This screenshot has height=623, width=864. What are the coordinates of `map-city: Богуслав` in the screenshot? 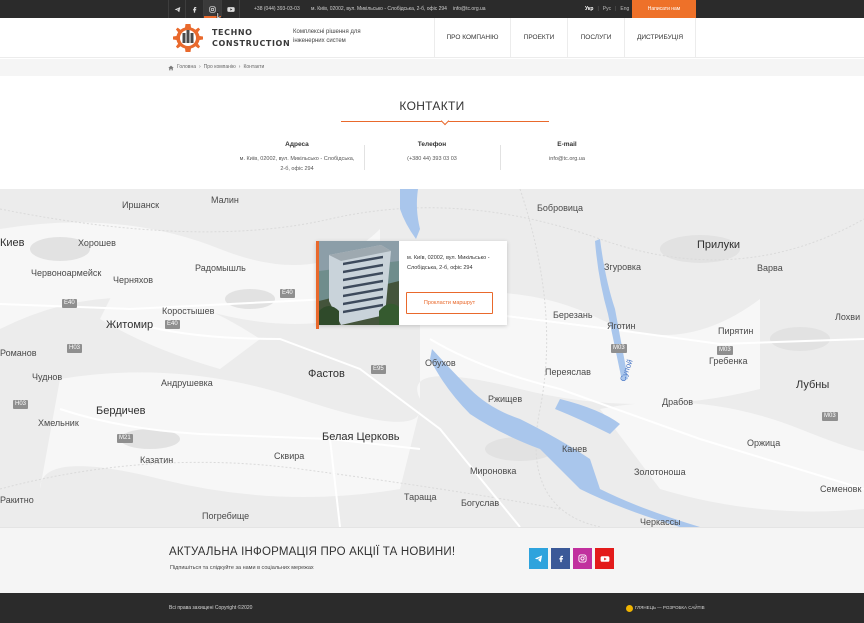 It's located at (480, 503).